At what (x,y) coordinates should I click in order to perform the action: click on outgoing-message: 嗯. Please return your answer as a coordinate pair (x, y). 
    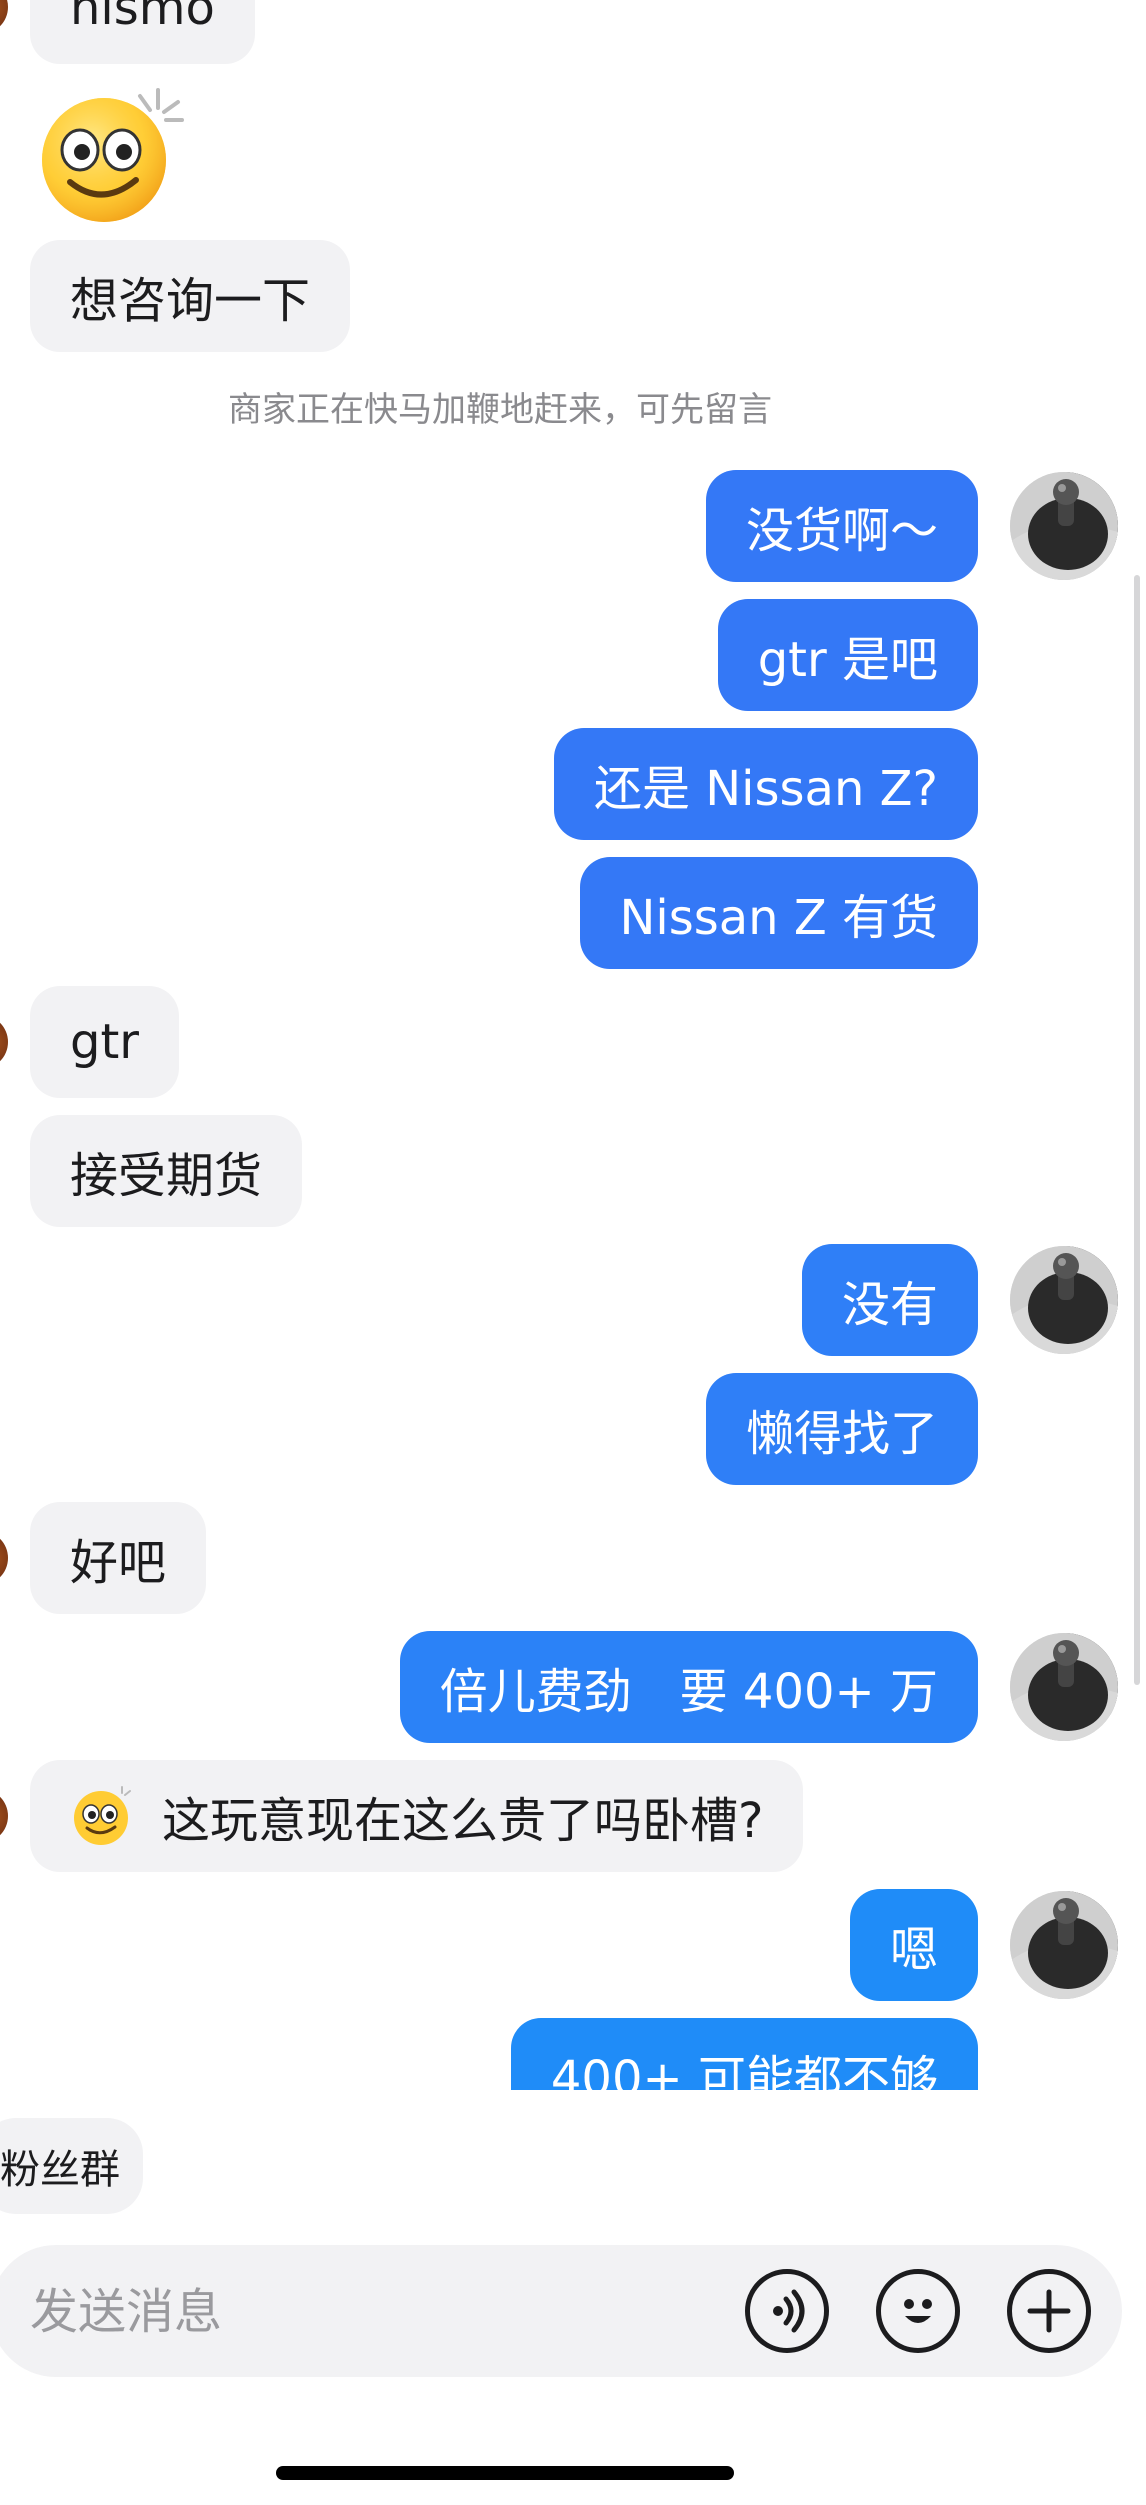
    Looking at the image, I should click on (913, 1945).